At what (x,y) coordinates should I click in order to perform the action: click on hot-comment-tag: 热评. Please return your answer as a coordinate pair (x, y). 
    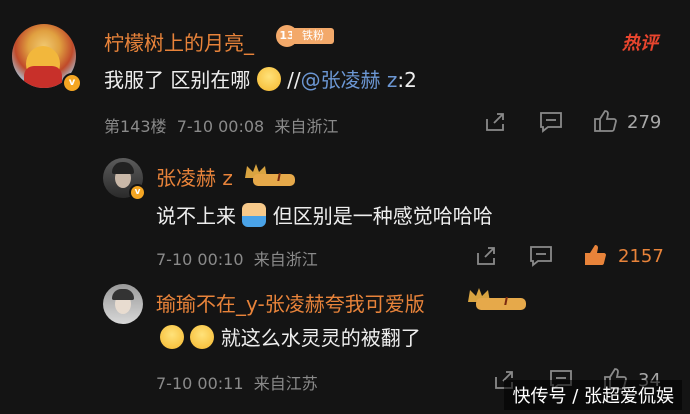
    Looking at the image, I should click on (640, 43).